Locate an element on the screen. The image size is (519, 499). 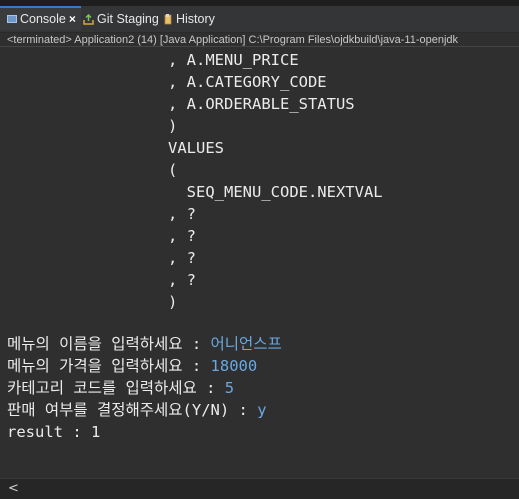
horizontal-scrollbar: < is located at coordinates (259, 488).